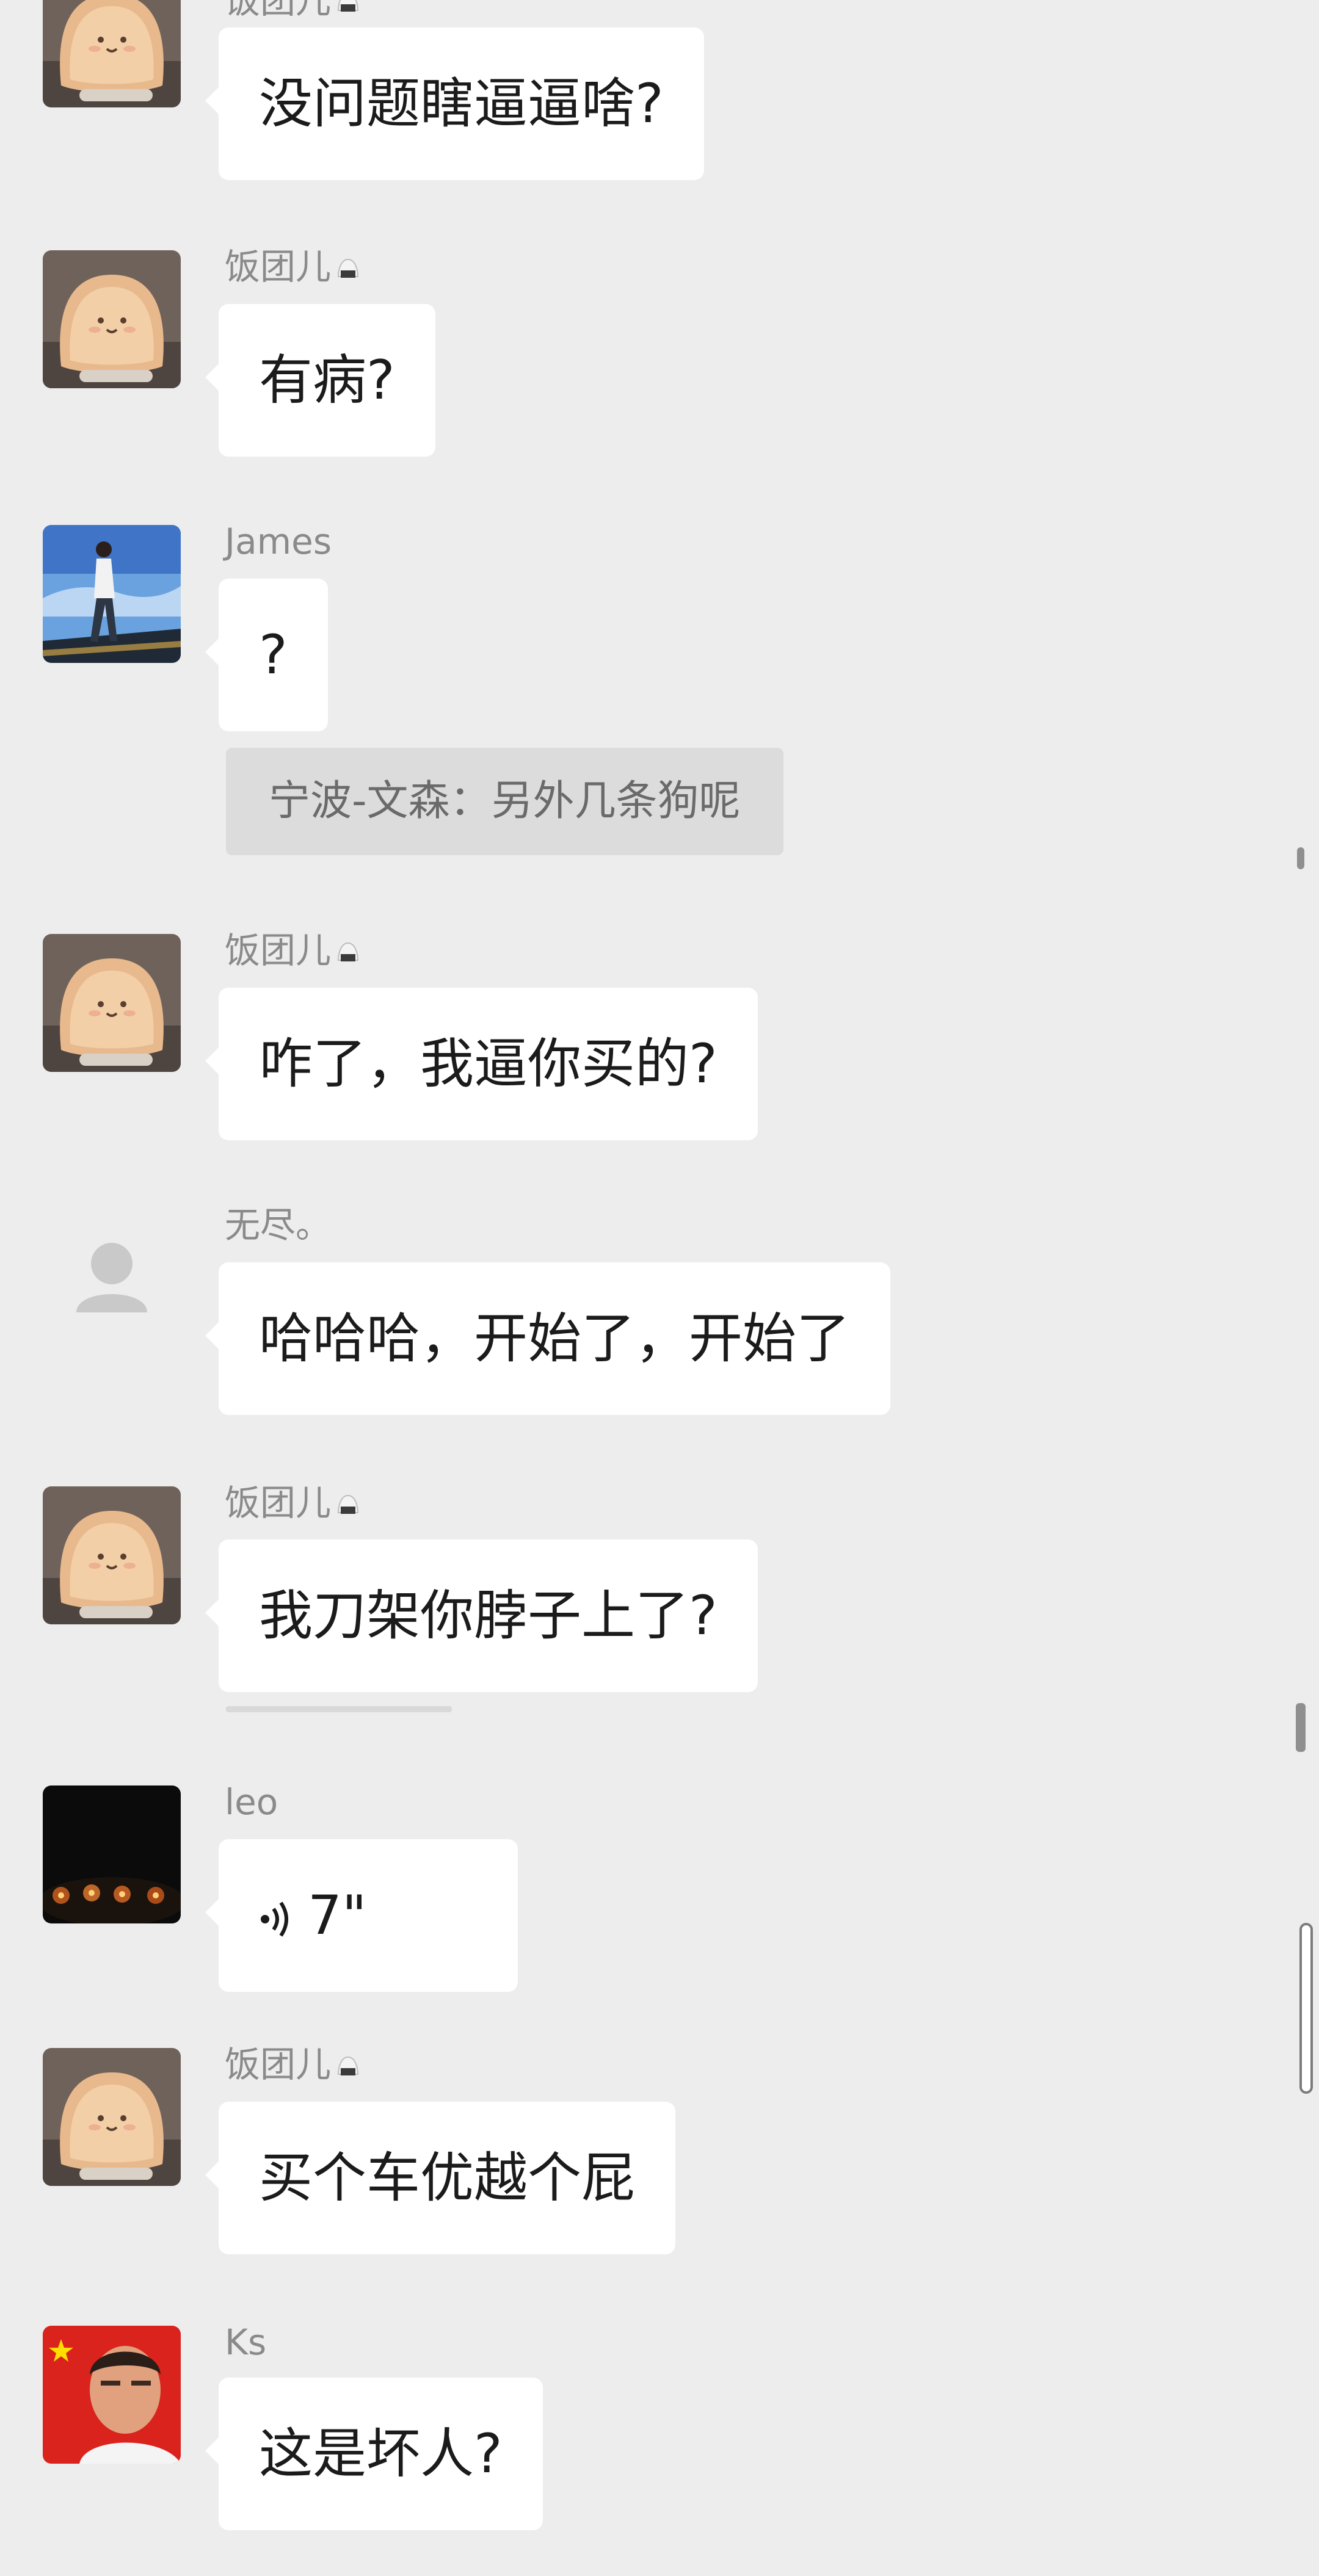  What do you see at coordinates (440, 2178) in the screenshot?
I see `message-bubble: 买个车优越个屁` at bounding box center [440, 2178].